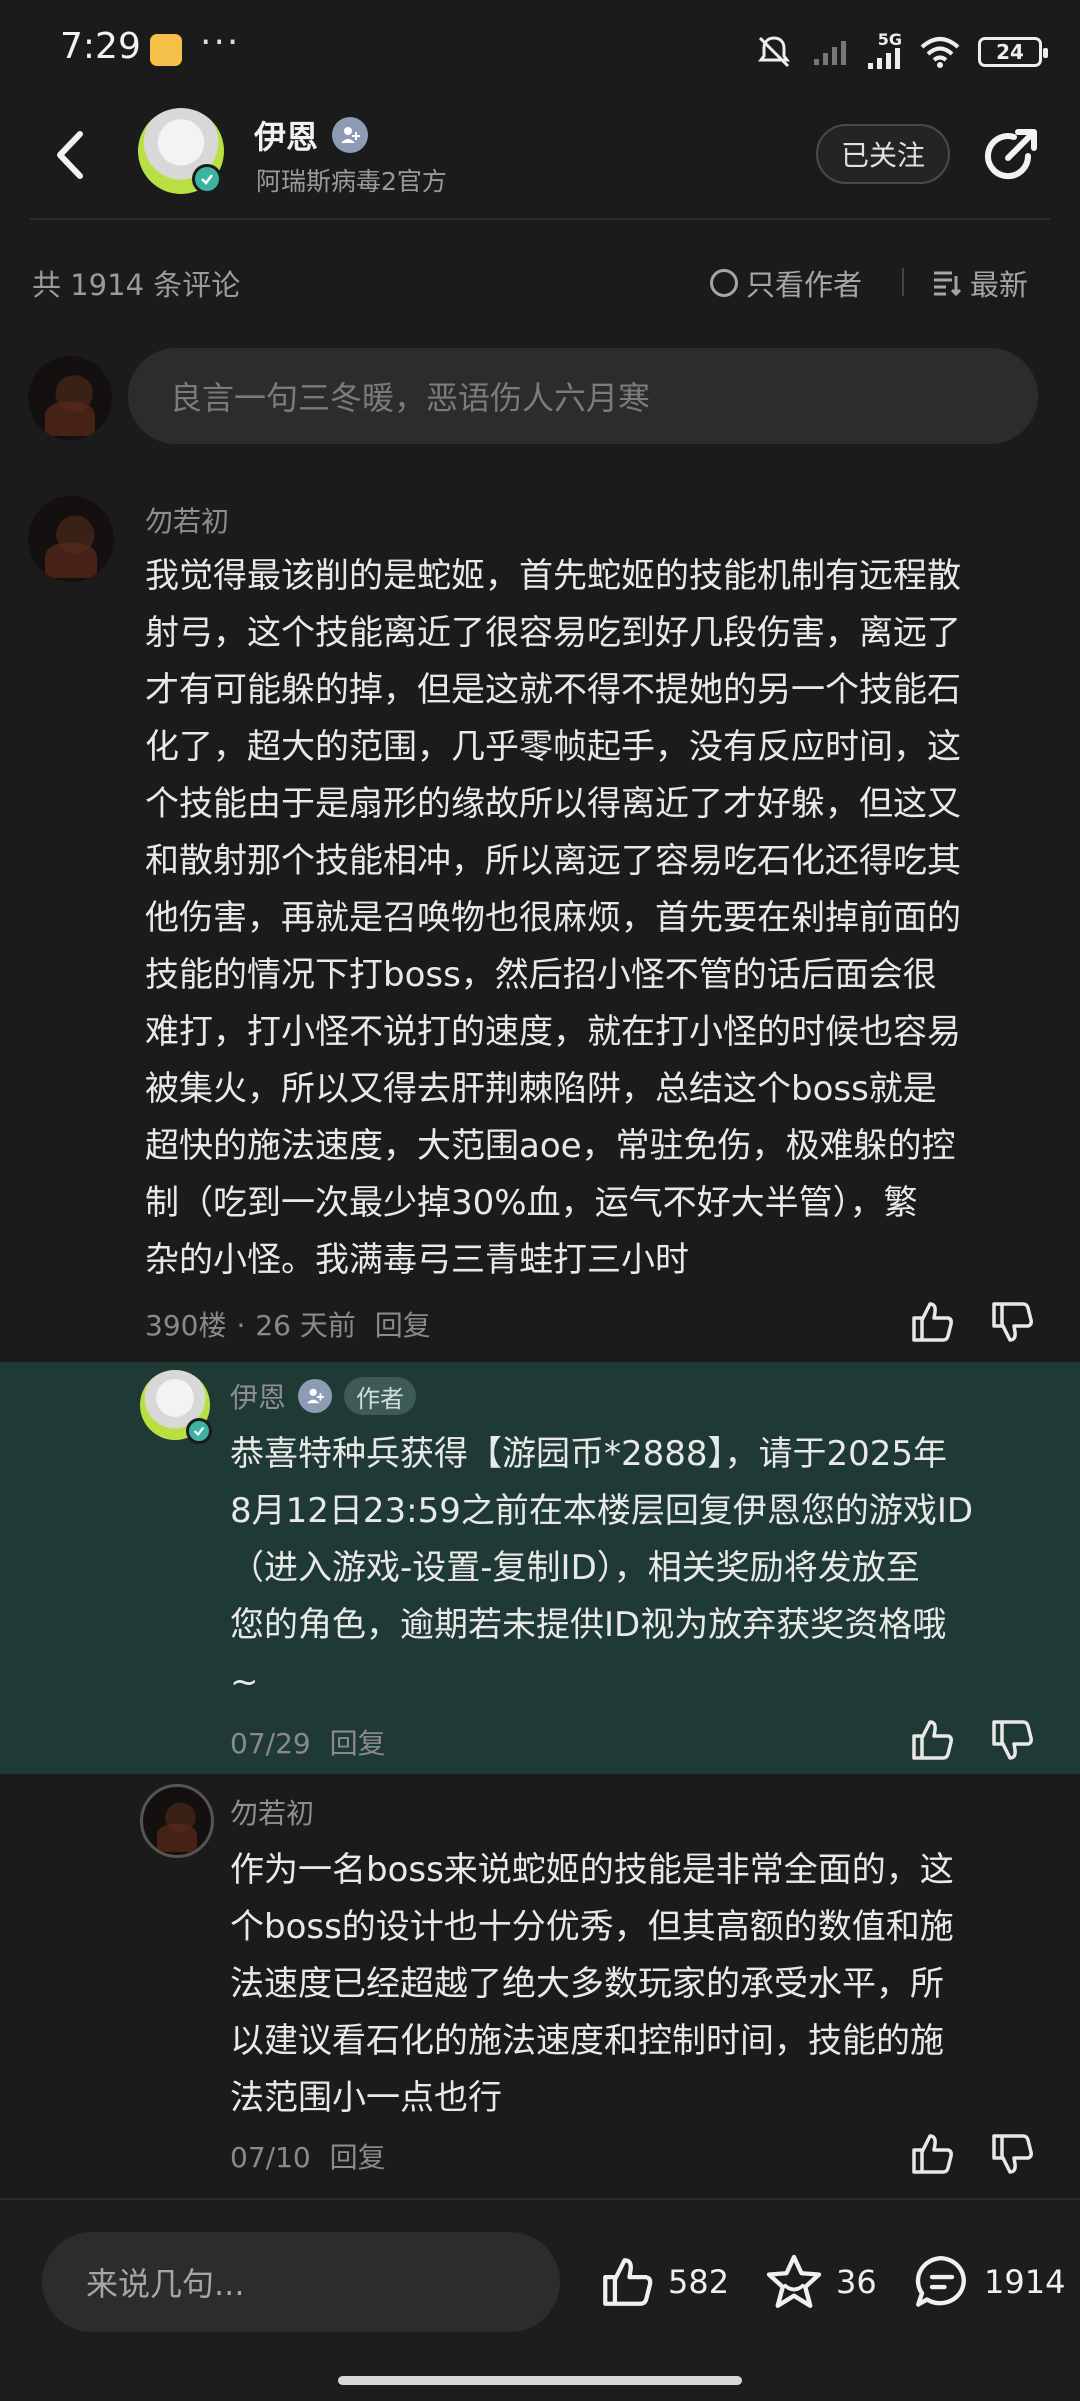 This screenshot has width=1080, height=2401. What do you see at coordinates (541, 975) in the screenshot?
I see `text-line: 技能的情况下打boss，然后招小怪不管的话后面会很` at bounding box center [541, 975].